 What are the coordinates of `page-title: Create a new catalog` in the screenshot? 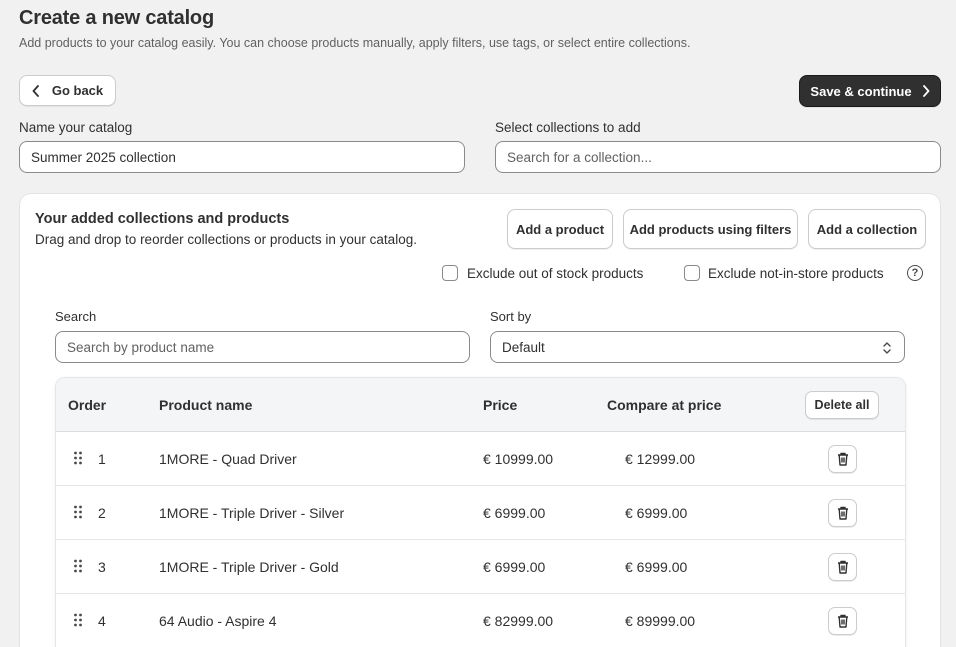 It's located at (116, 18).